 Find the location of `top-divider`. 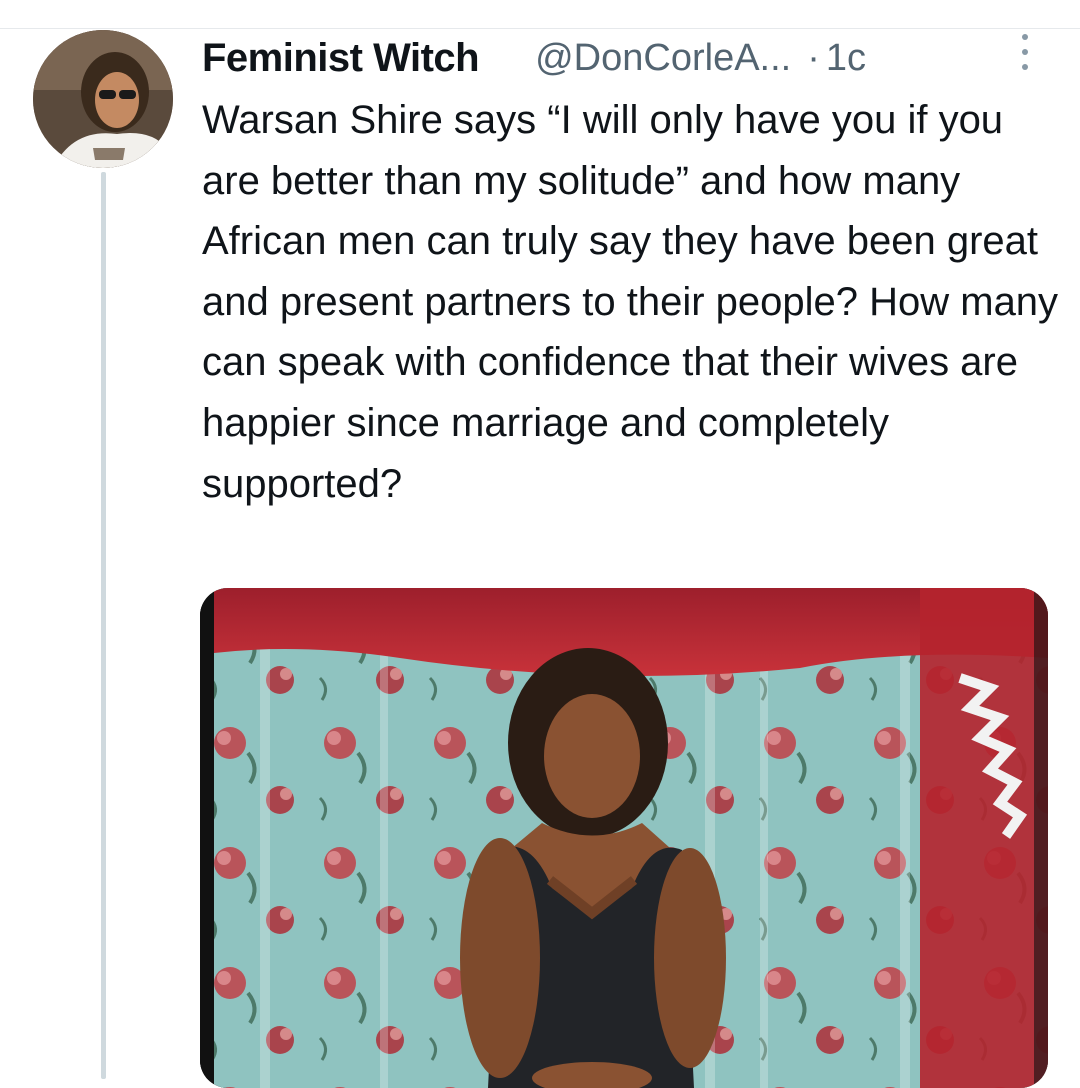

top-divider is located at coordinates (540, 28).